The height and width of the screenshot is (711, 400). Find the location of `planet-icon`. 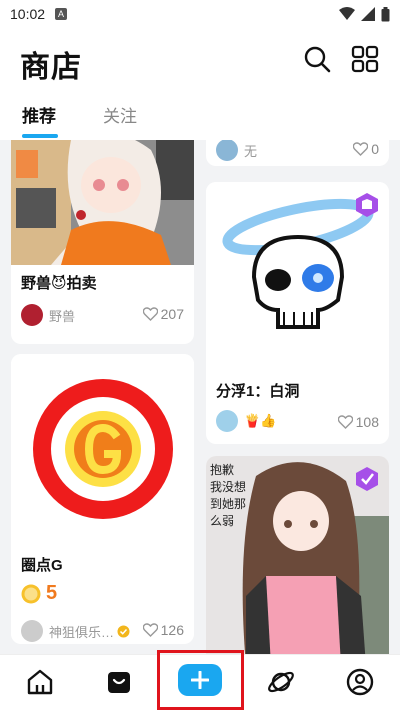

planet-icon is located at coordinates (281, 682).